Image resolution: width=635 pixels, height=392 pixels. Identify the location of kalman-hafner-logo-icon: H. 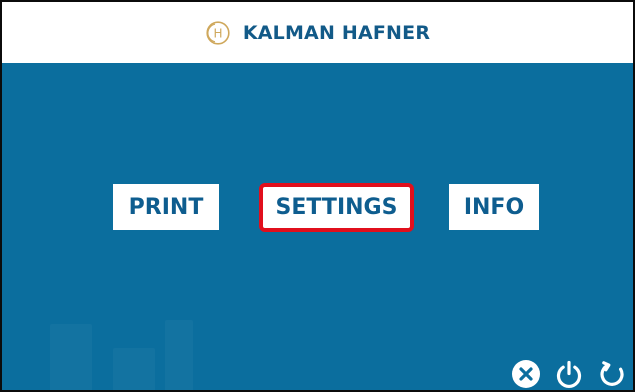
(218, 32).